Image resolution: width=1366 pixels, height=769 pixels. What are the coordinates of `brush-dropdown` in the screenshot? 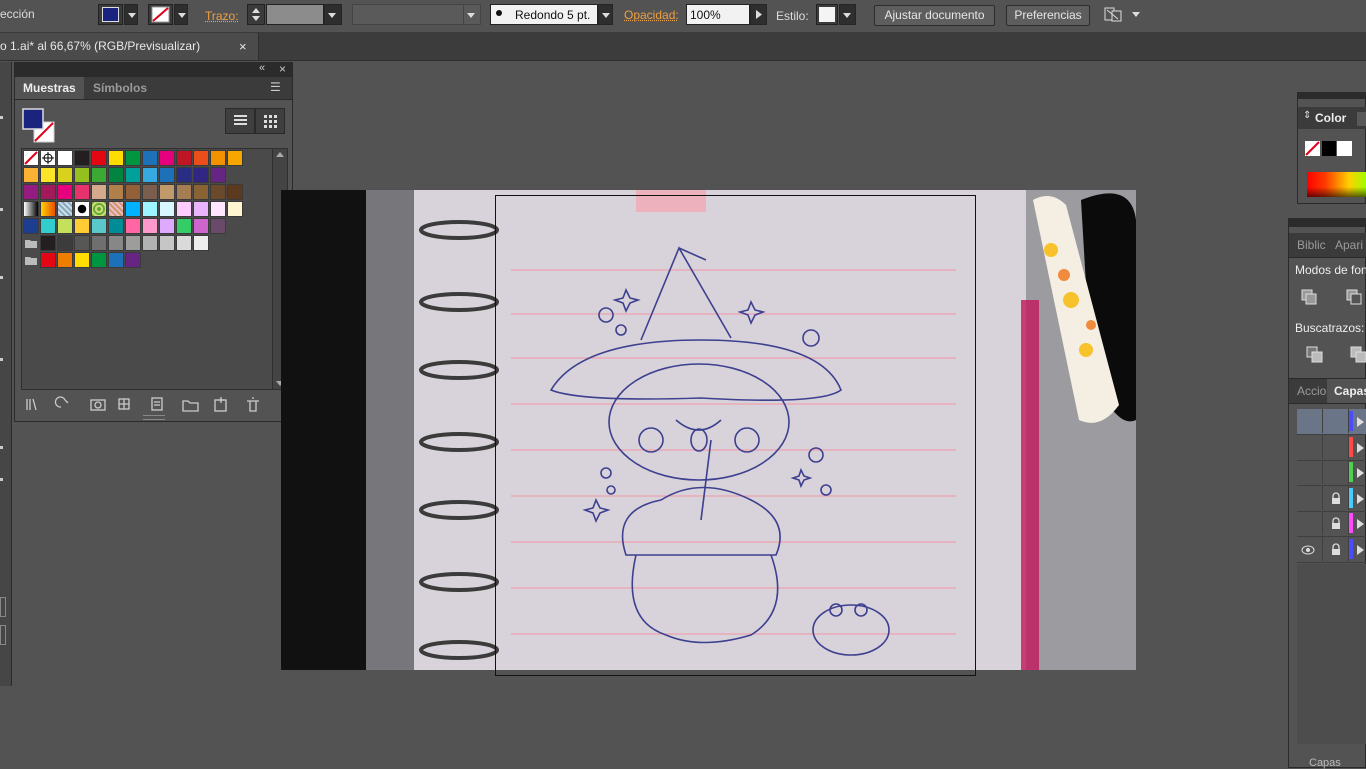 It's located at (605, 14).